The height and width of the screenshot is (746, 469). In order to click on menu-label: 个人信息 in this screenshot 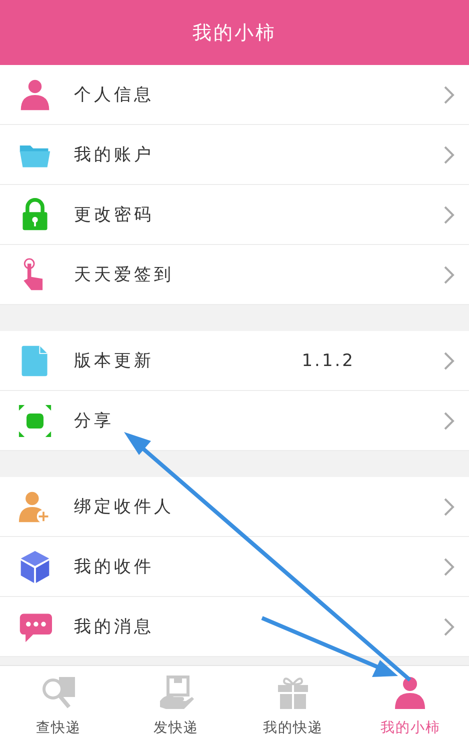, I will do `click(114, 95)`.